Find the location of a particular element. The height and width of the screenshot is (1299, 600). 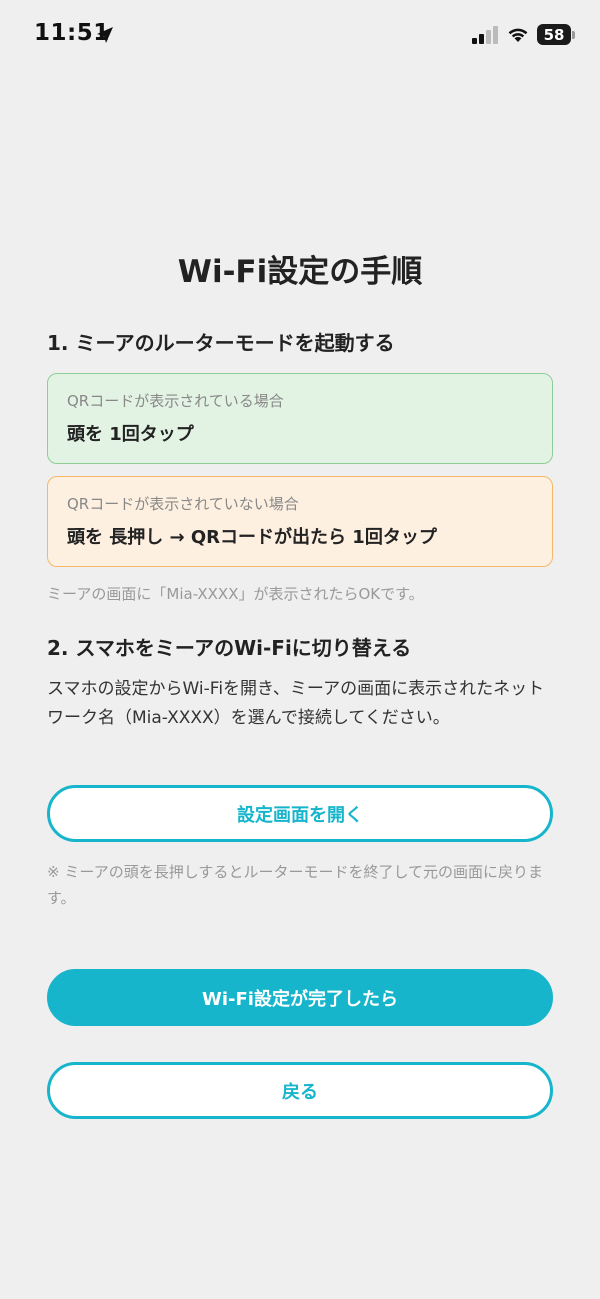

step1-note: ミーアの画面に「Mia-XXXX」が表示されたらOKです。 is located at coordinates (235, 594).